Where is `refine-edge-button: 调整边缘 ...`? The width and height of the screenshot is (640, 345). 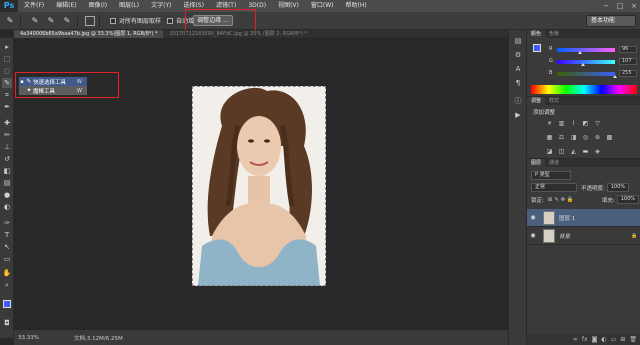
refine-edge-button: 调整边缘 ... is located at coordinates (213, 20).